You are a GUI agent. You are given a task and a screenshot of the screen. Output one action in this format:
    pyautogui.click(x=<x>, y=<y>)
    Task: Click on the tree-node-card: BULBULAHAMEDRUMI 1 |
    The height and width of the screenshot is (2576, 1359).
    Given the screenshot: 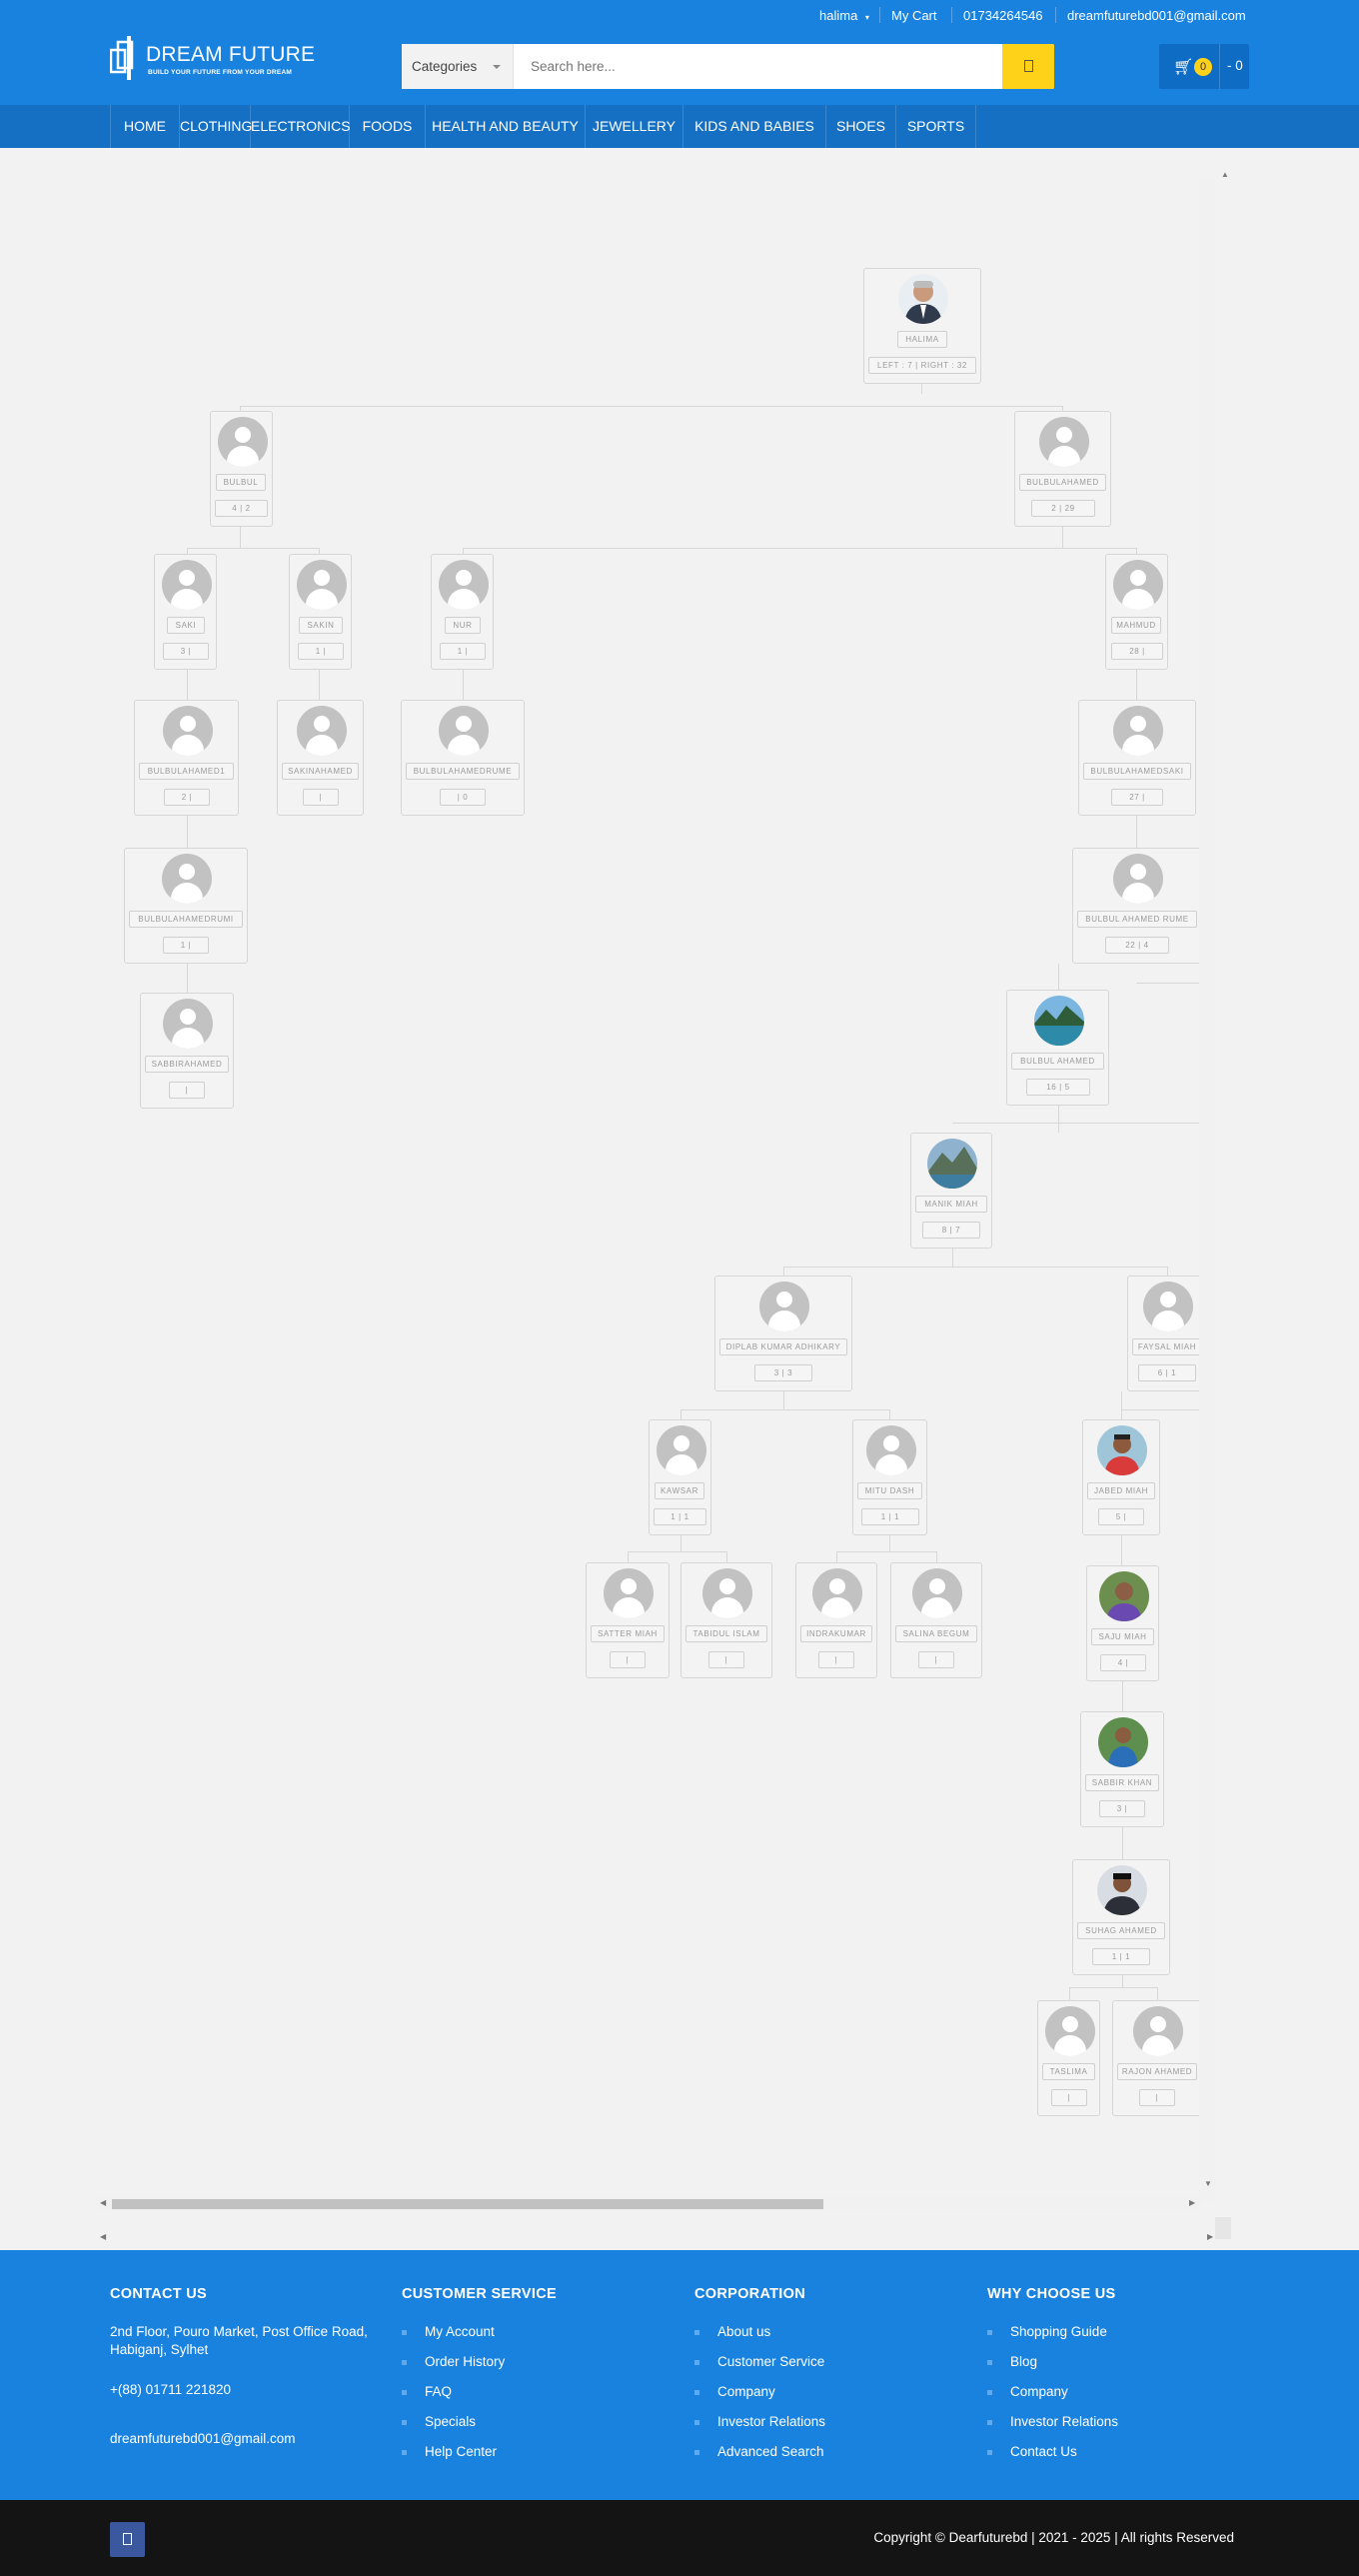 What is the action you would take?
    pyautogui.click(x=186, y=906)
    